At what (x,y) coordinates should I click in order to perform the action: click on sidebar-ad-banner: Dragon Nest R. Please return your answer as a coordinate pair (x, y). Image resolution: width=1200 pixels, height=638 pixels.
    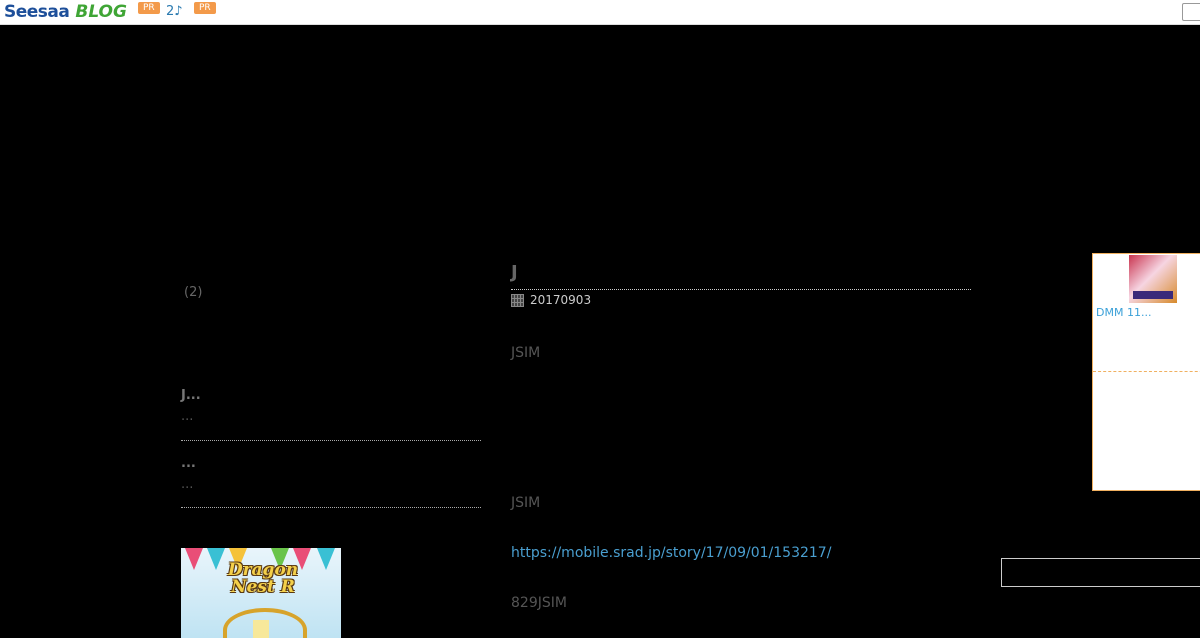
    Looking at the image, I should click on (261, 593).